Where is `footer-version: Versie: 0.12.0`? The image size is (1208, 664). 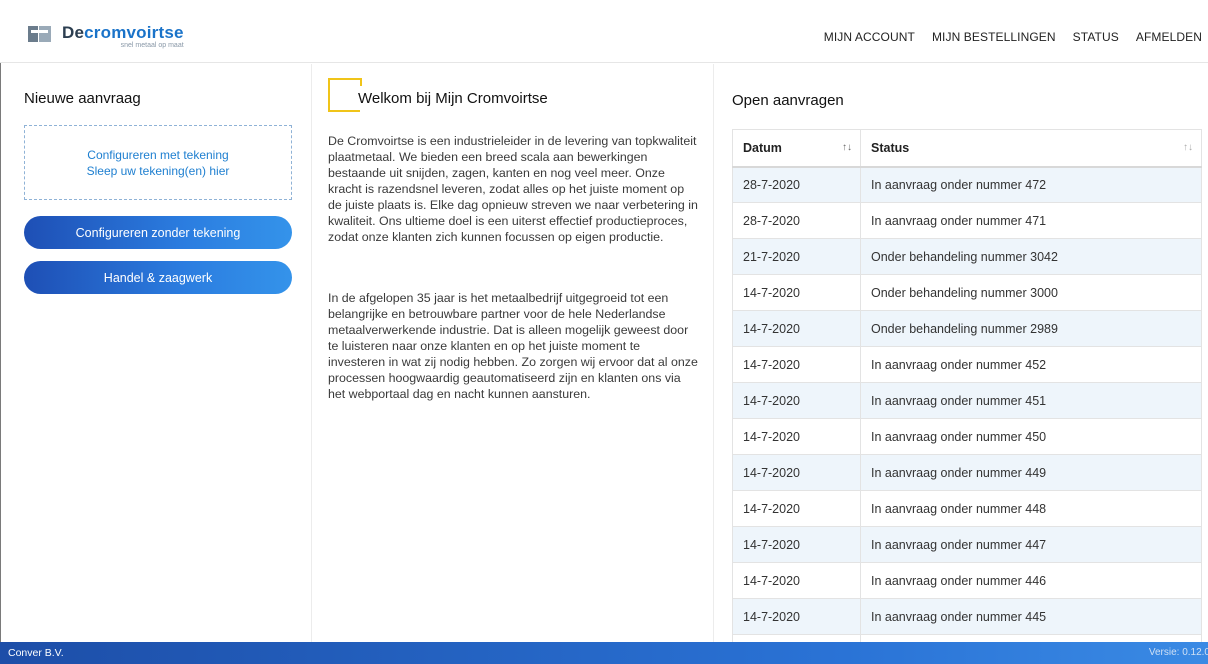 footer-version: Versie: 0.12.0 is located at coordinates (1178, 652).